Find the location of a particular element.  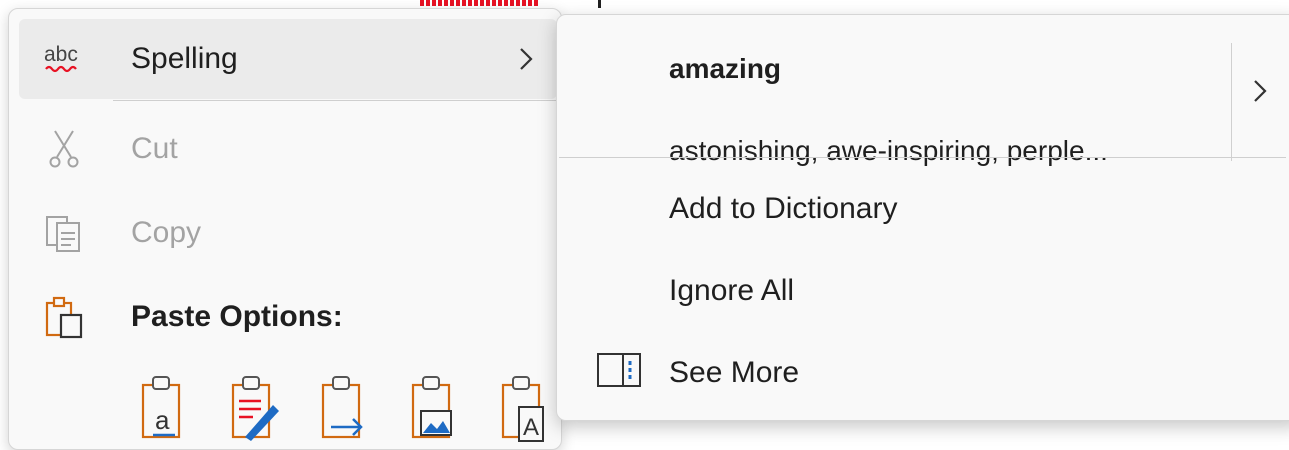

reading-pane-icon is located at coordinates (619, 370).